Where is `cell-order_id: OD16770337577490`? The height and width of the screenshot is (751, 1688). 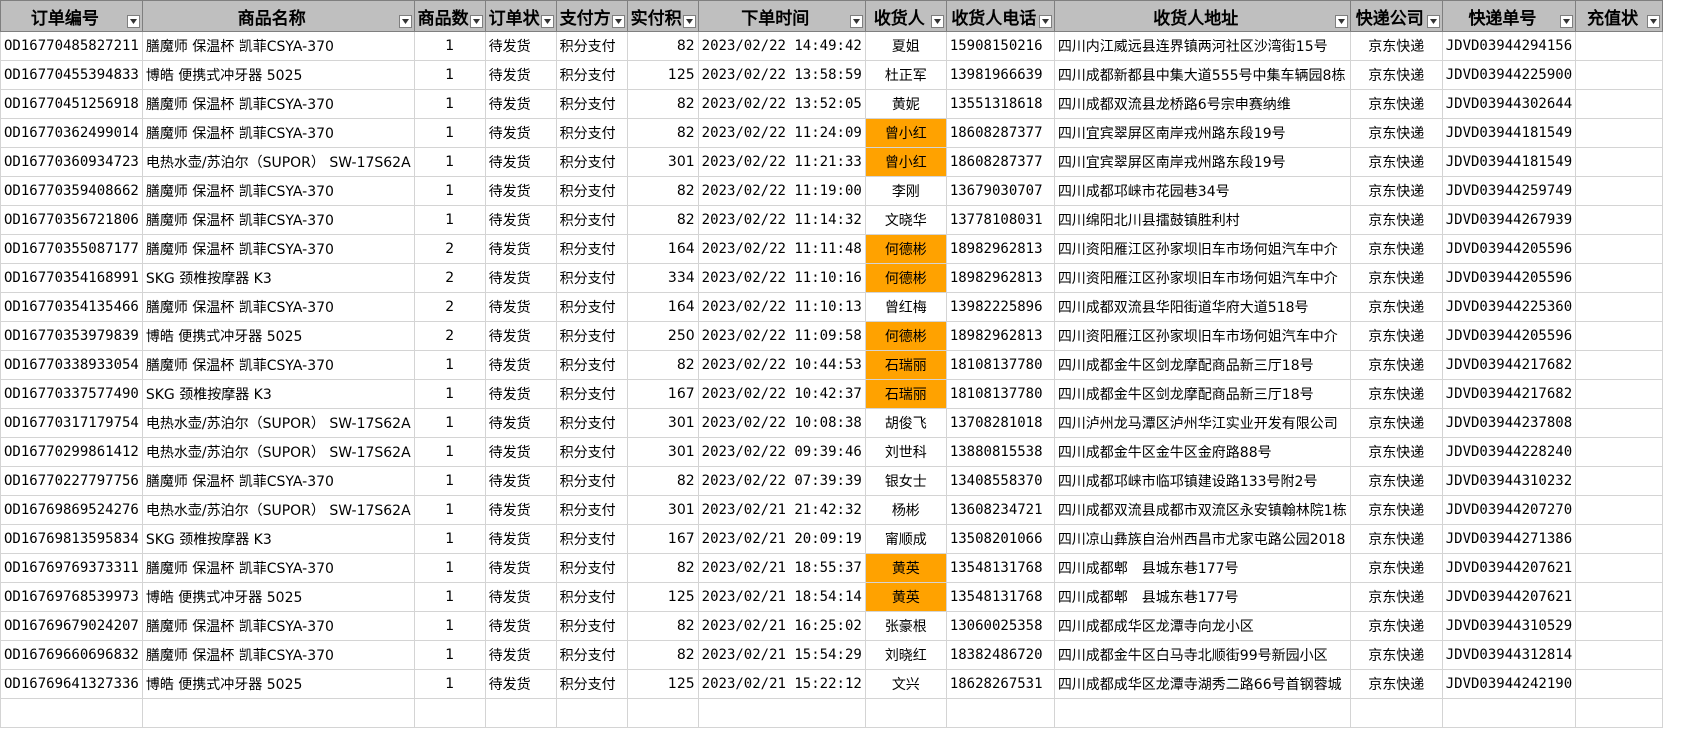
cell-order_id: OD16770337577490 is located at coordinates (71, 394).